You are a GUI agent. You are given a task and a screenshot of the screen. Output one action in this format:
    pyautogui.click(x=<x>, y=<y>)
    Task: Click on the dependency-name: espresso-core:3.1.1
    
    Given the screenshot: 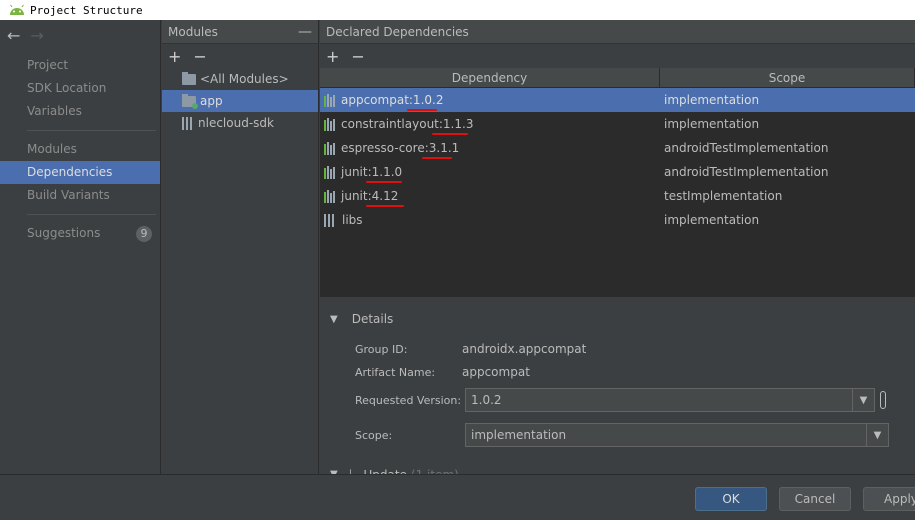 What is the action you would take?
    pyautogui.click(x=400, y=148)
    